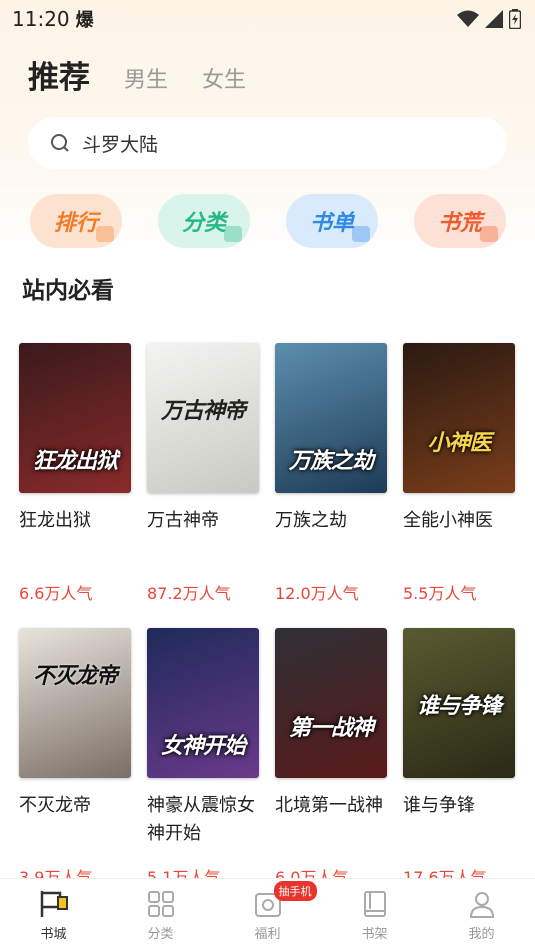 The height and width of the screenshot is (951, 535). Describe the element at coordinates (267, 934) in the screenshot. I see `nav-label: 福利` at that location.